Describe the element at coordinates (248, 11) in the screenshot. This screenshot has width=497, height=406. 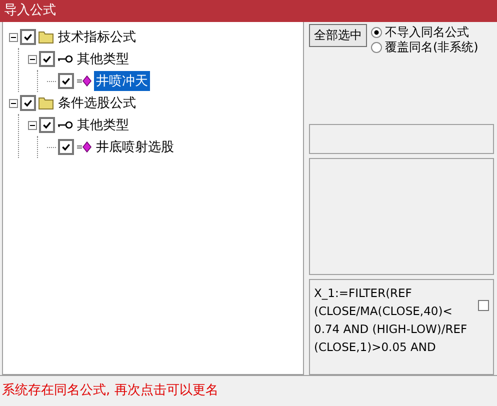
I see `window-title: 导入公式` at that location.